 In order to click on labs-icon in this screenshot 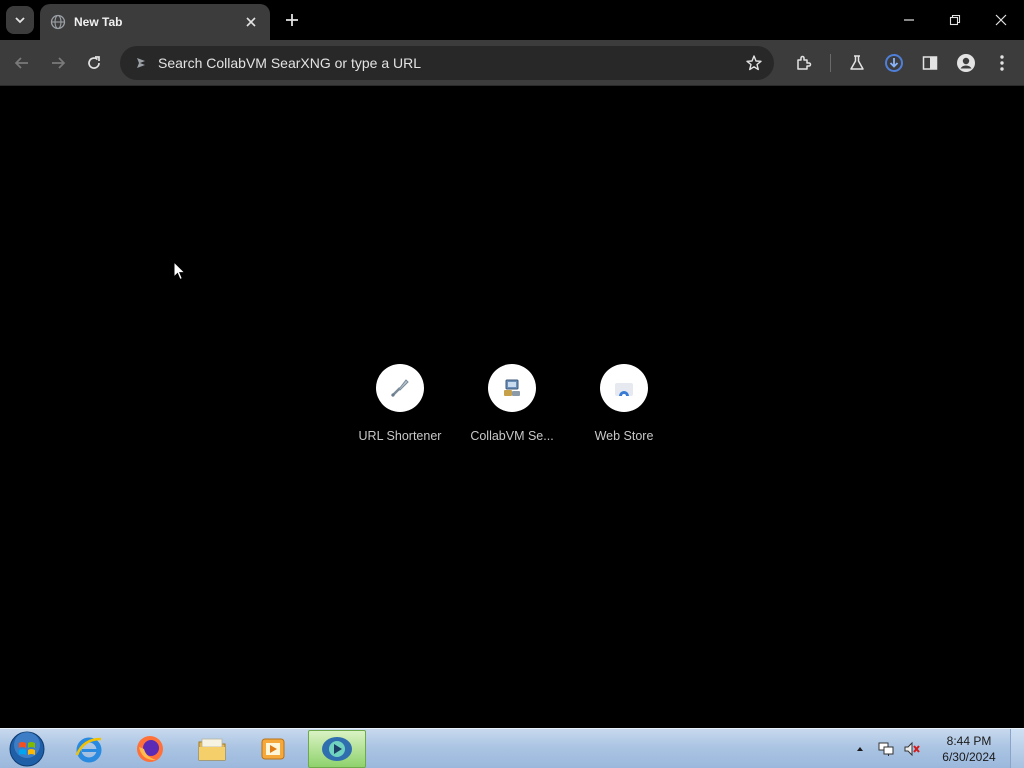, I will do `click(857, 62)`.